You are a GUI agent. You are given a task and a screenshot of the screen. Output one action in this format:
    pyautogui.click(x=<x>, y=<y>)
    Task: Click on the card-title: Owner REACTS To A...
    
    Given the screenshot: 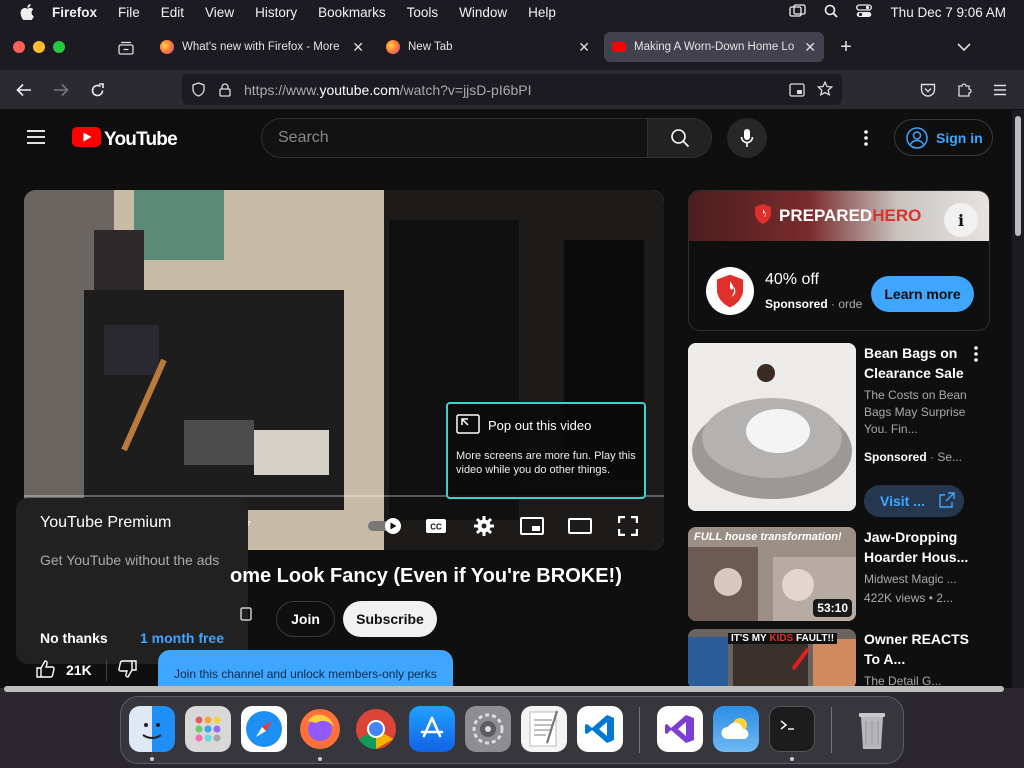 What is the action you would take?
    pyautogui.click(x=919, y=649)
    